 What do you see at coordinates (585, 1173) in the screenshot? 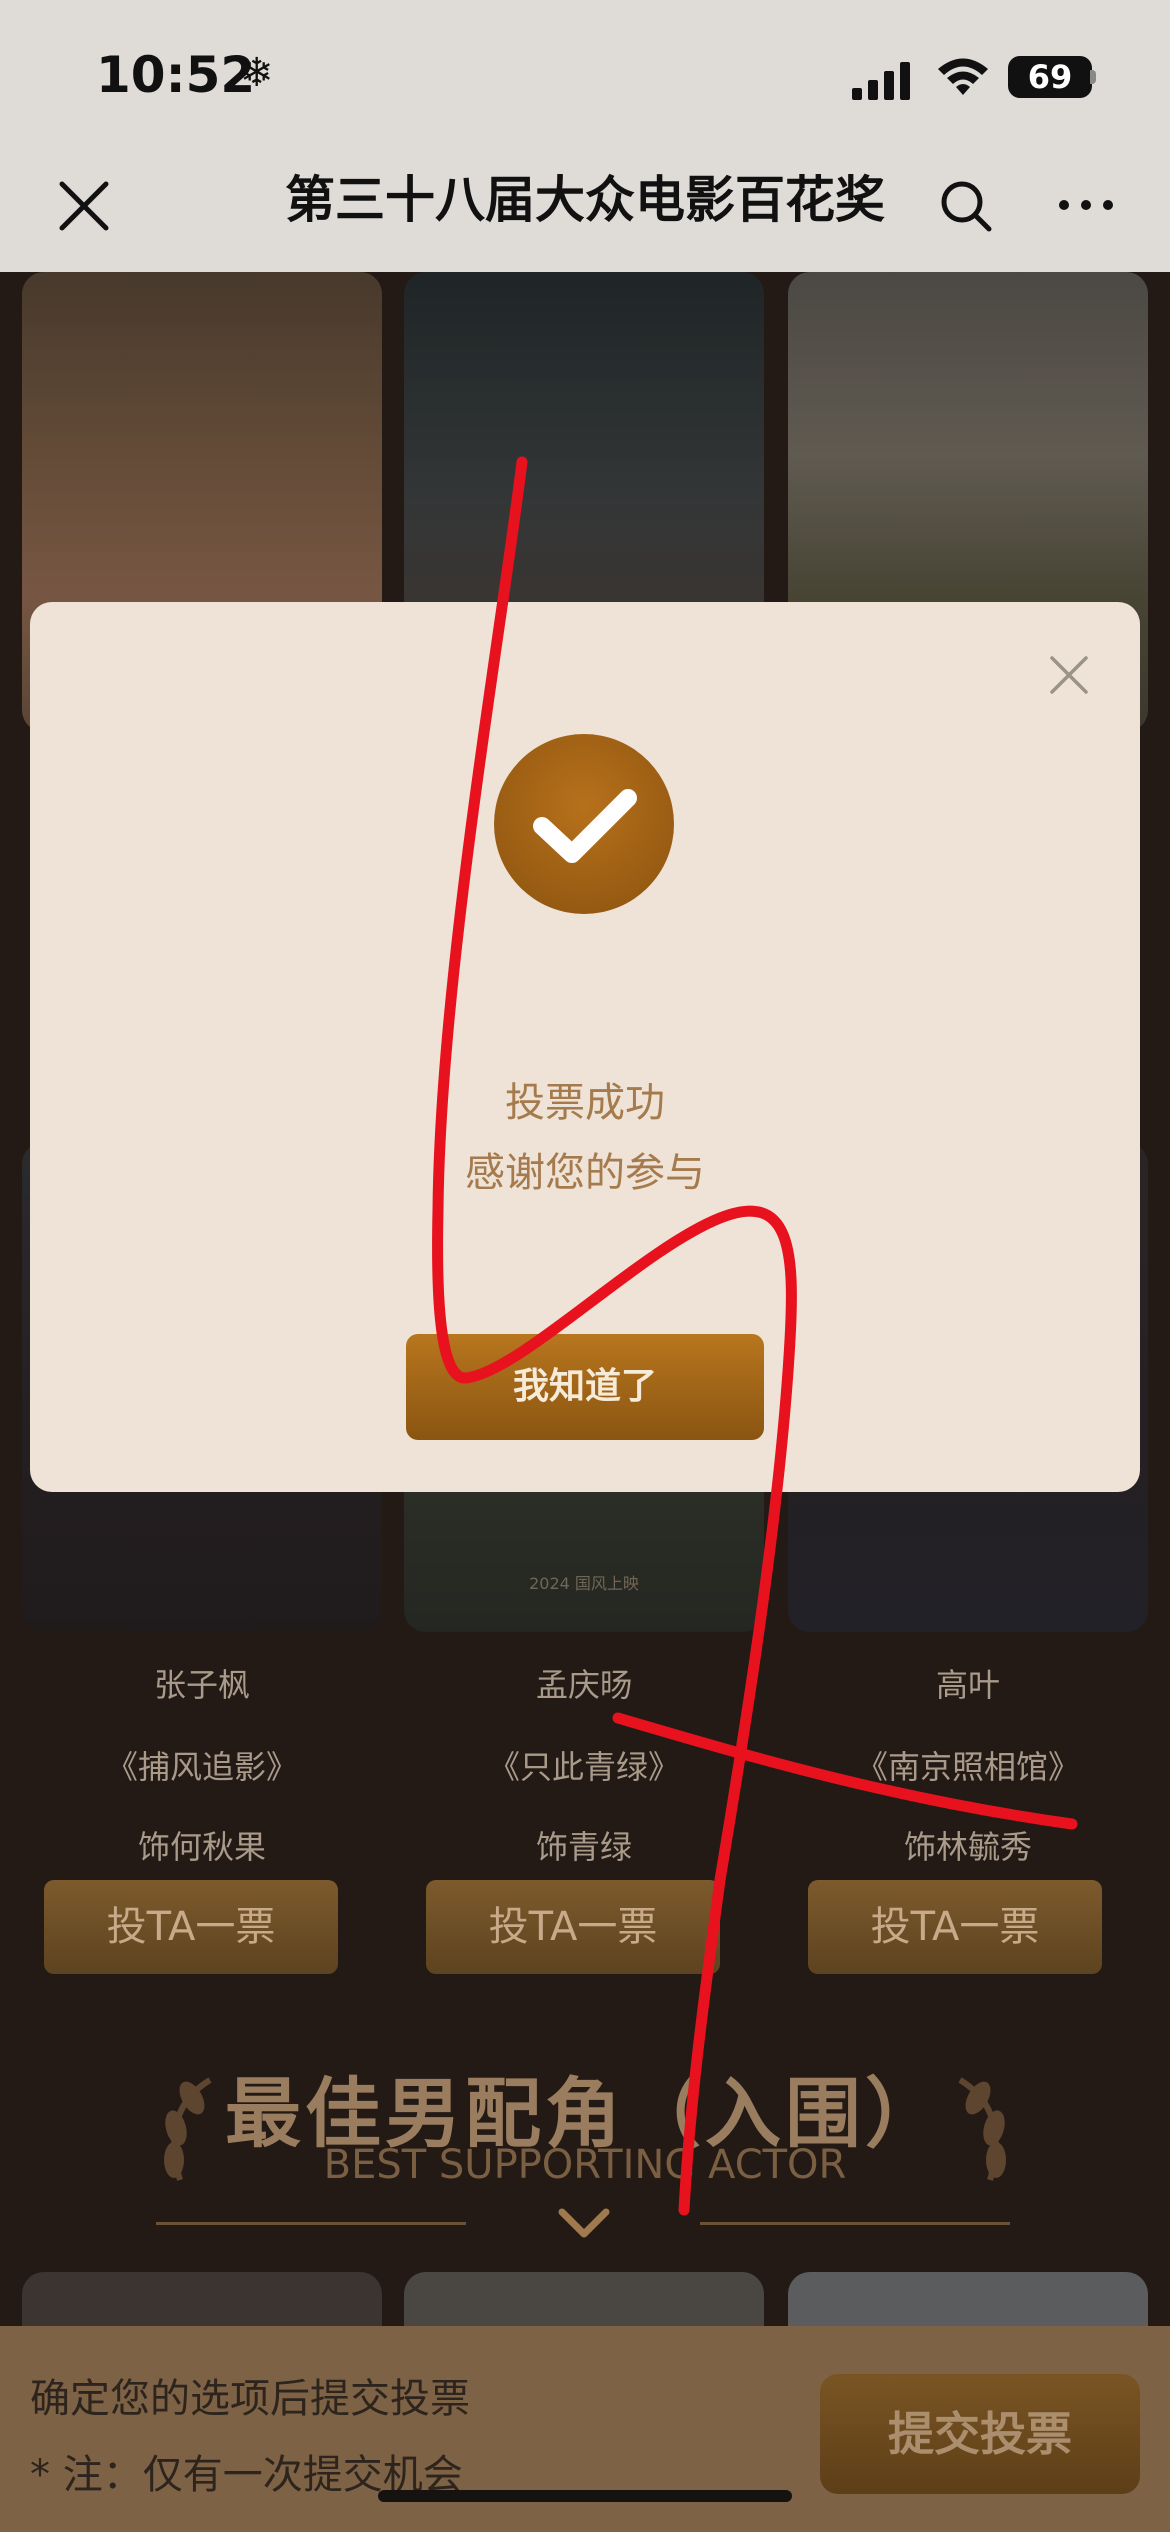
I see `thanks-message: 感谢您的参与` at bounding box center [585, 1173].